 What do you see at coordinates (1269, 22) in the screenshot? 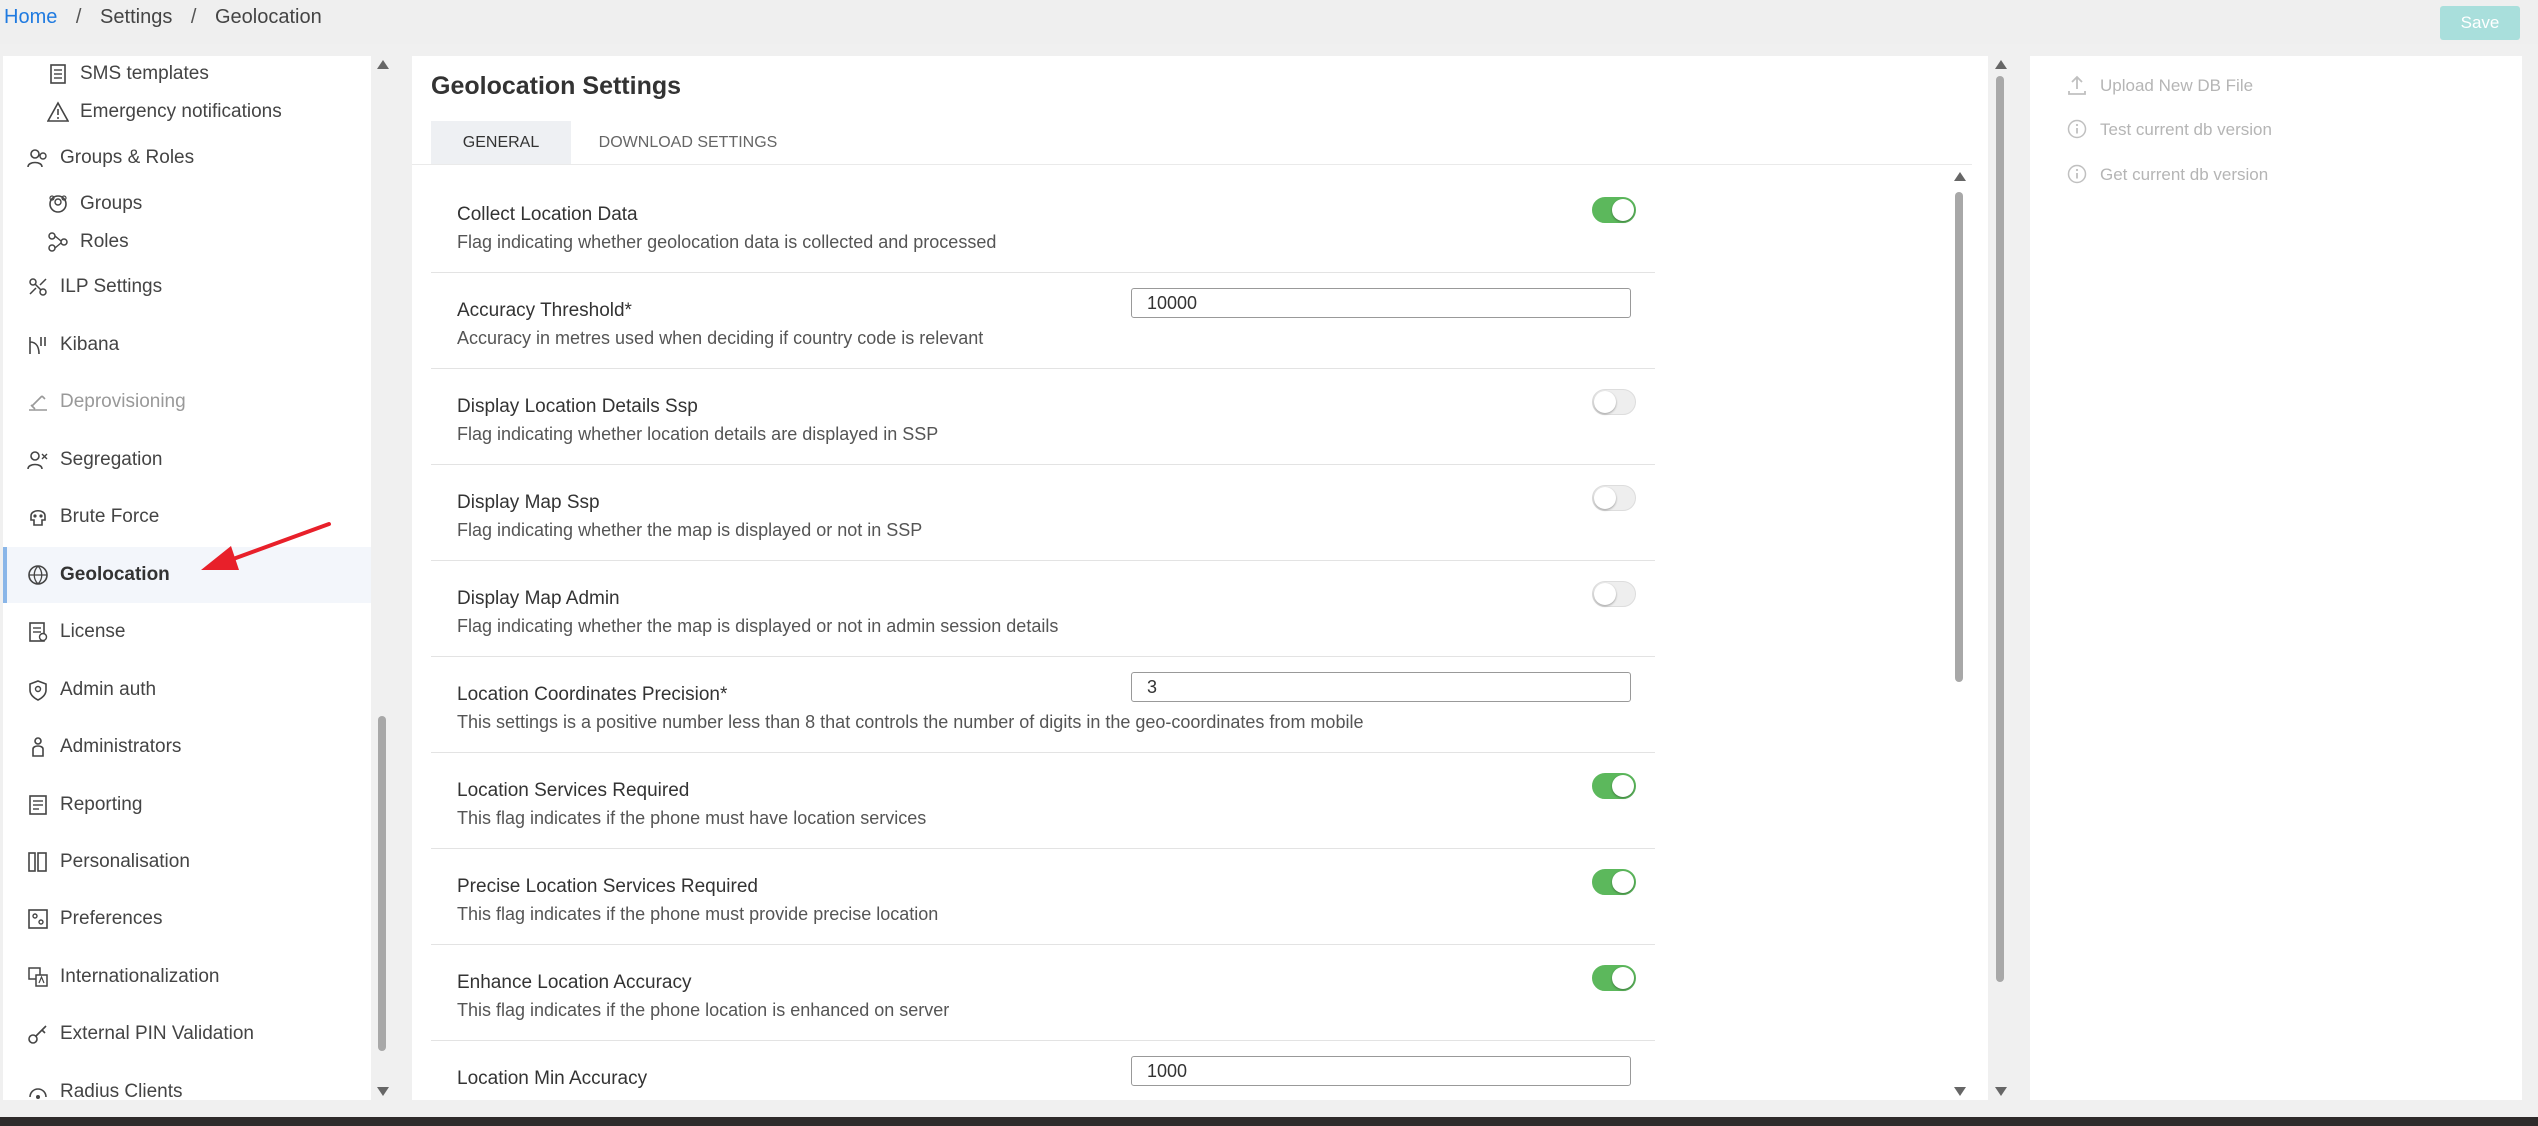
I see `top-bar: Home / Settings / Geolocation Save` at bounding box center [1269, 22].